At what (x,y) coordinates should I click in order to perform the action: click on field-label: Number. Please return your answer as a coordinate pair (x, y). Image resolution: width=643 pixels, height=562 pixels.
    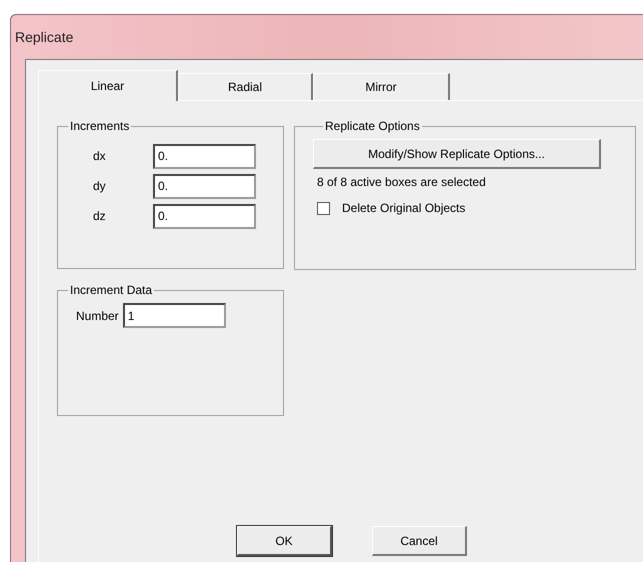
    Looking at the image, I should click on (97, 315).